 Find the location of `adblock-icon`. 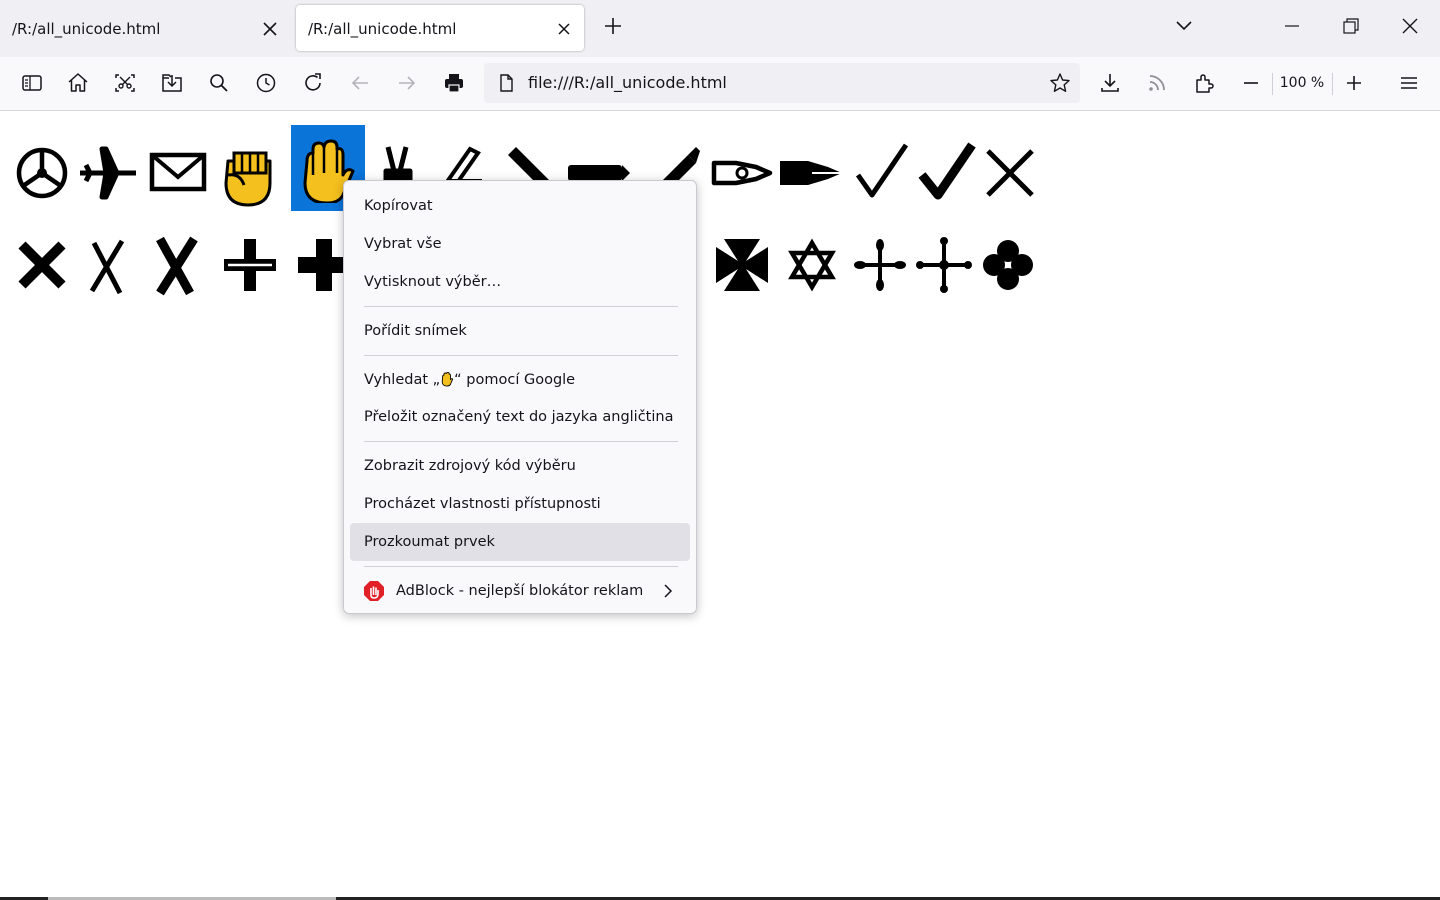

adblock-icon is located at coordinates (374, 591).